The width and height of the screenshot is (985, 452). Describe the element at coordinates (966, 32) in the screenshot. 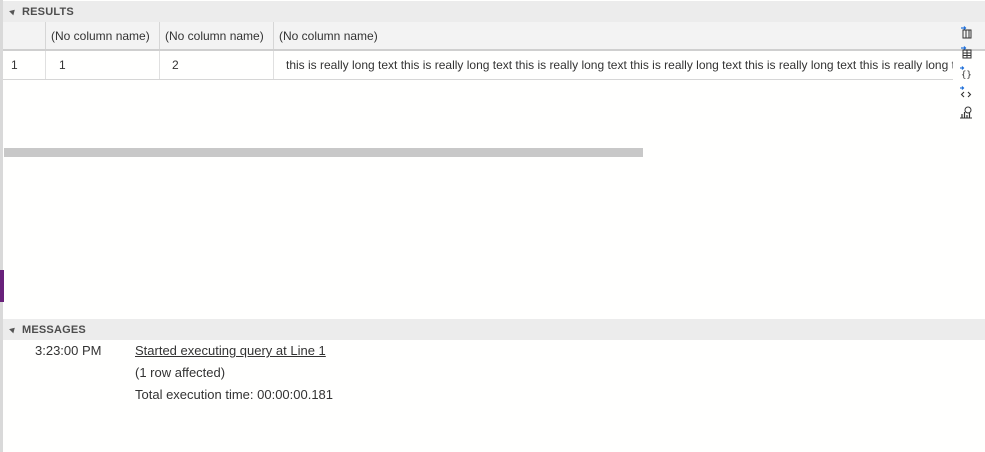

I see `save-as-csv-icon` at that location.